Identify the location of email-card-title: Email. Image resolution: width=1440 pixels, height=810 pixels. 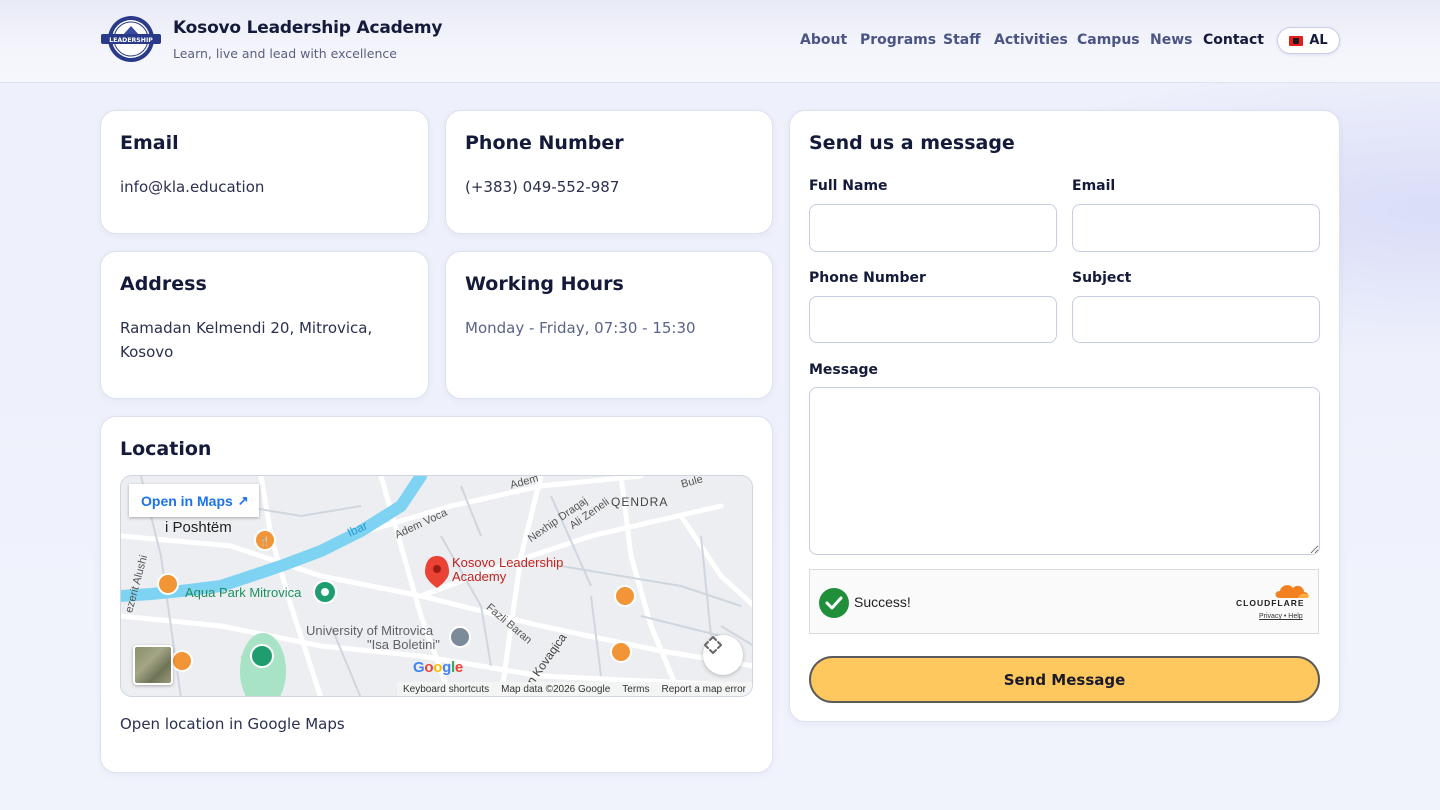
(149, 143).